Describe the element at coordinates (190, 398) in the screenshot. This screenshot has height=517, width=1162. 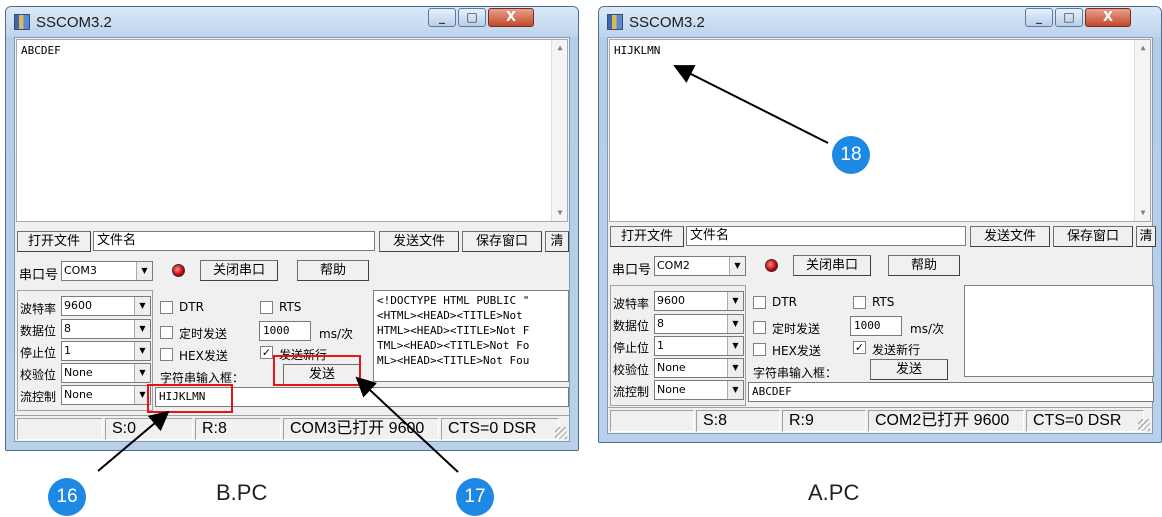
I see `highlight-send-input` at that location.